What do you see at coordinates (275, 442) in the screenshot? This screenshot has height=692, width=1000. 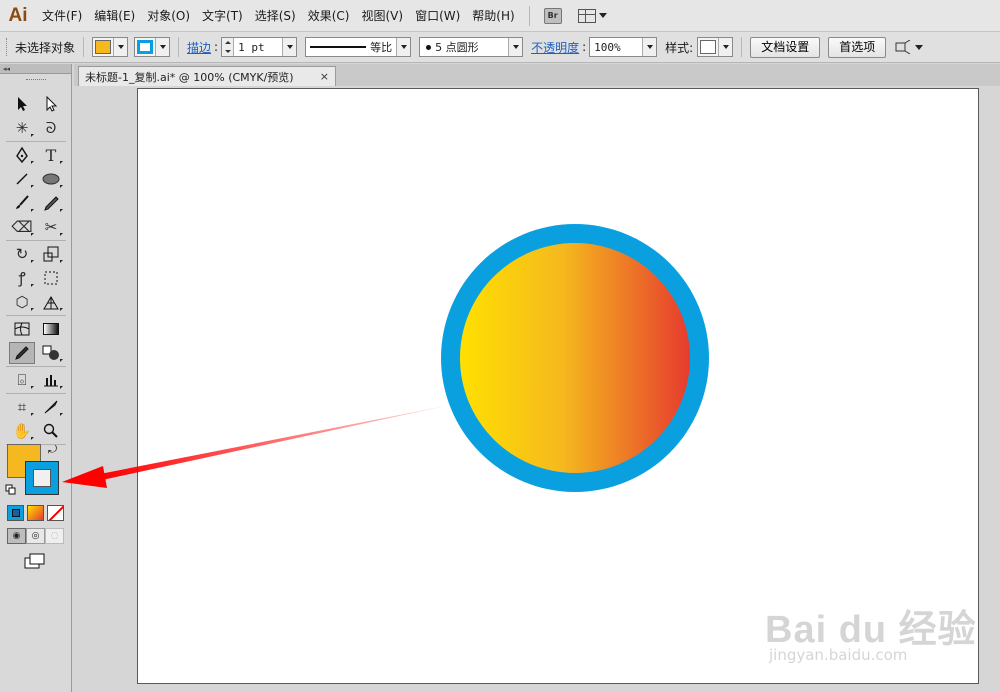 I see `arrow-shaft` at bounding box center [275, 442].